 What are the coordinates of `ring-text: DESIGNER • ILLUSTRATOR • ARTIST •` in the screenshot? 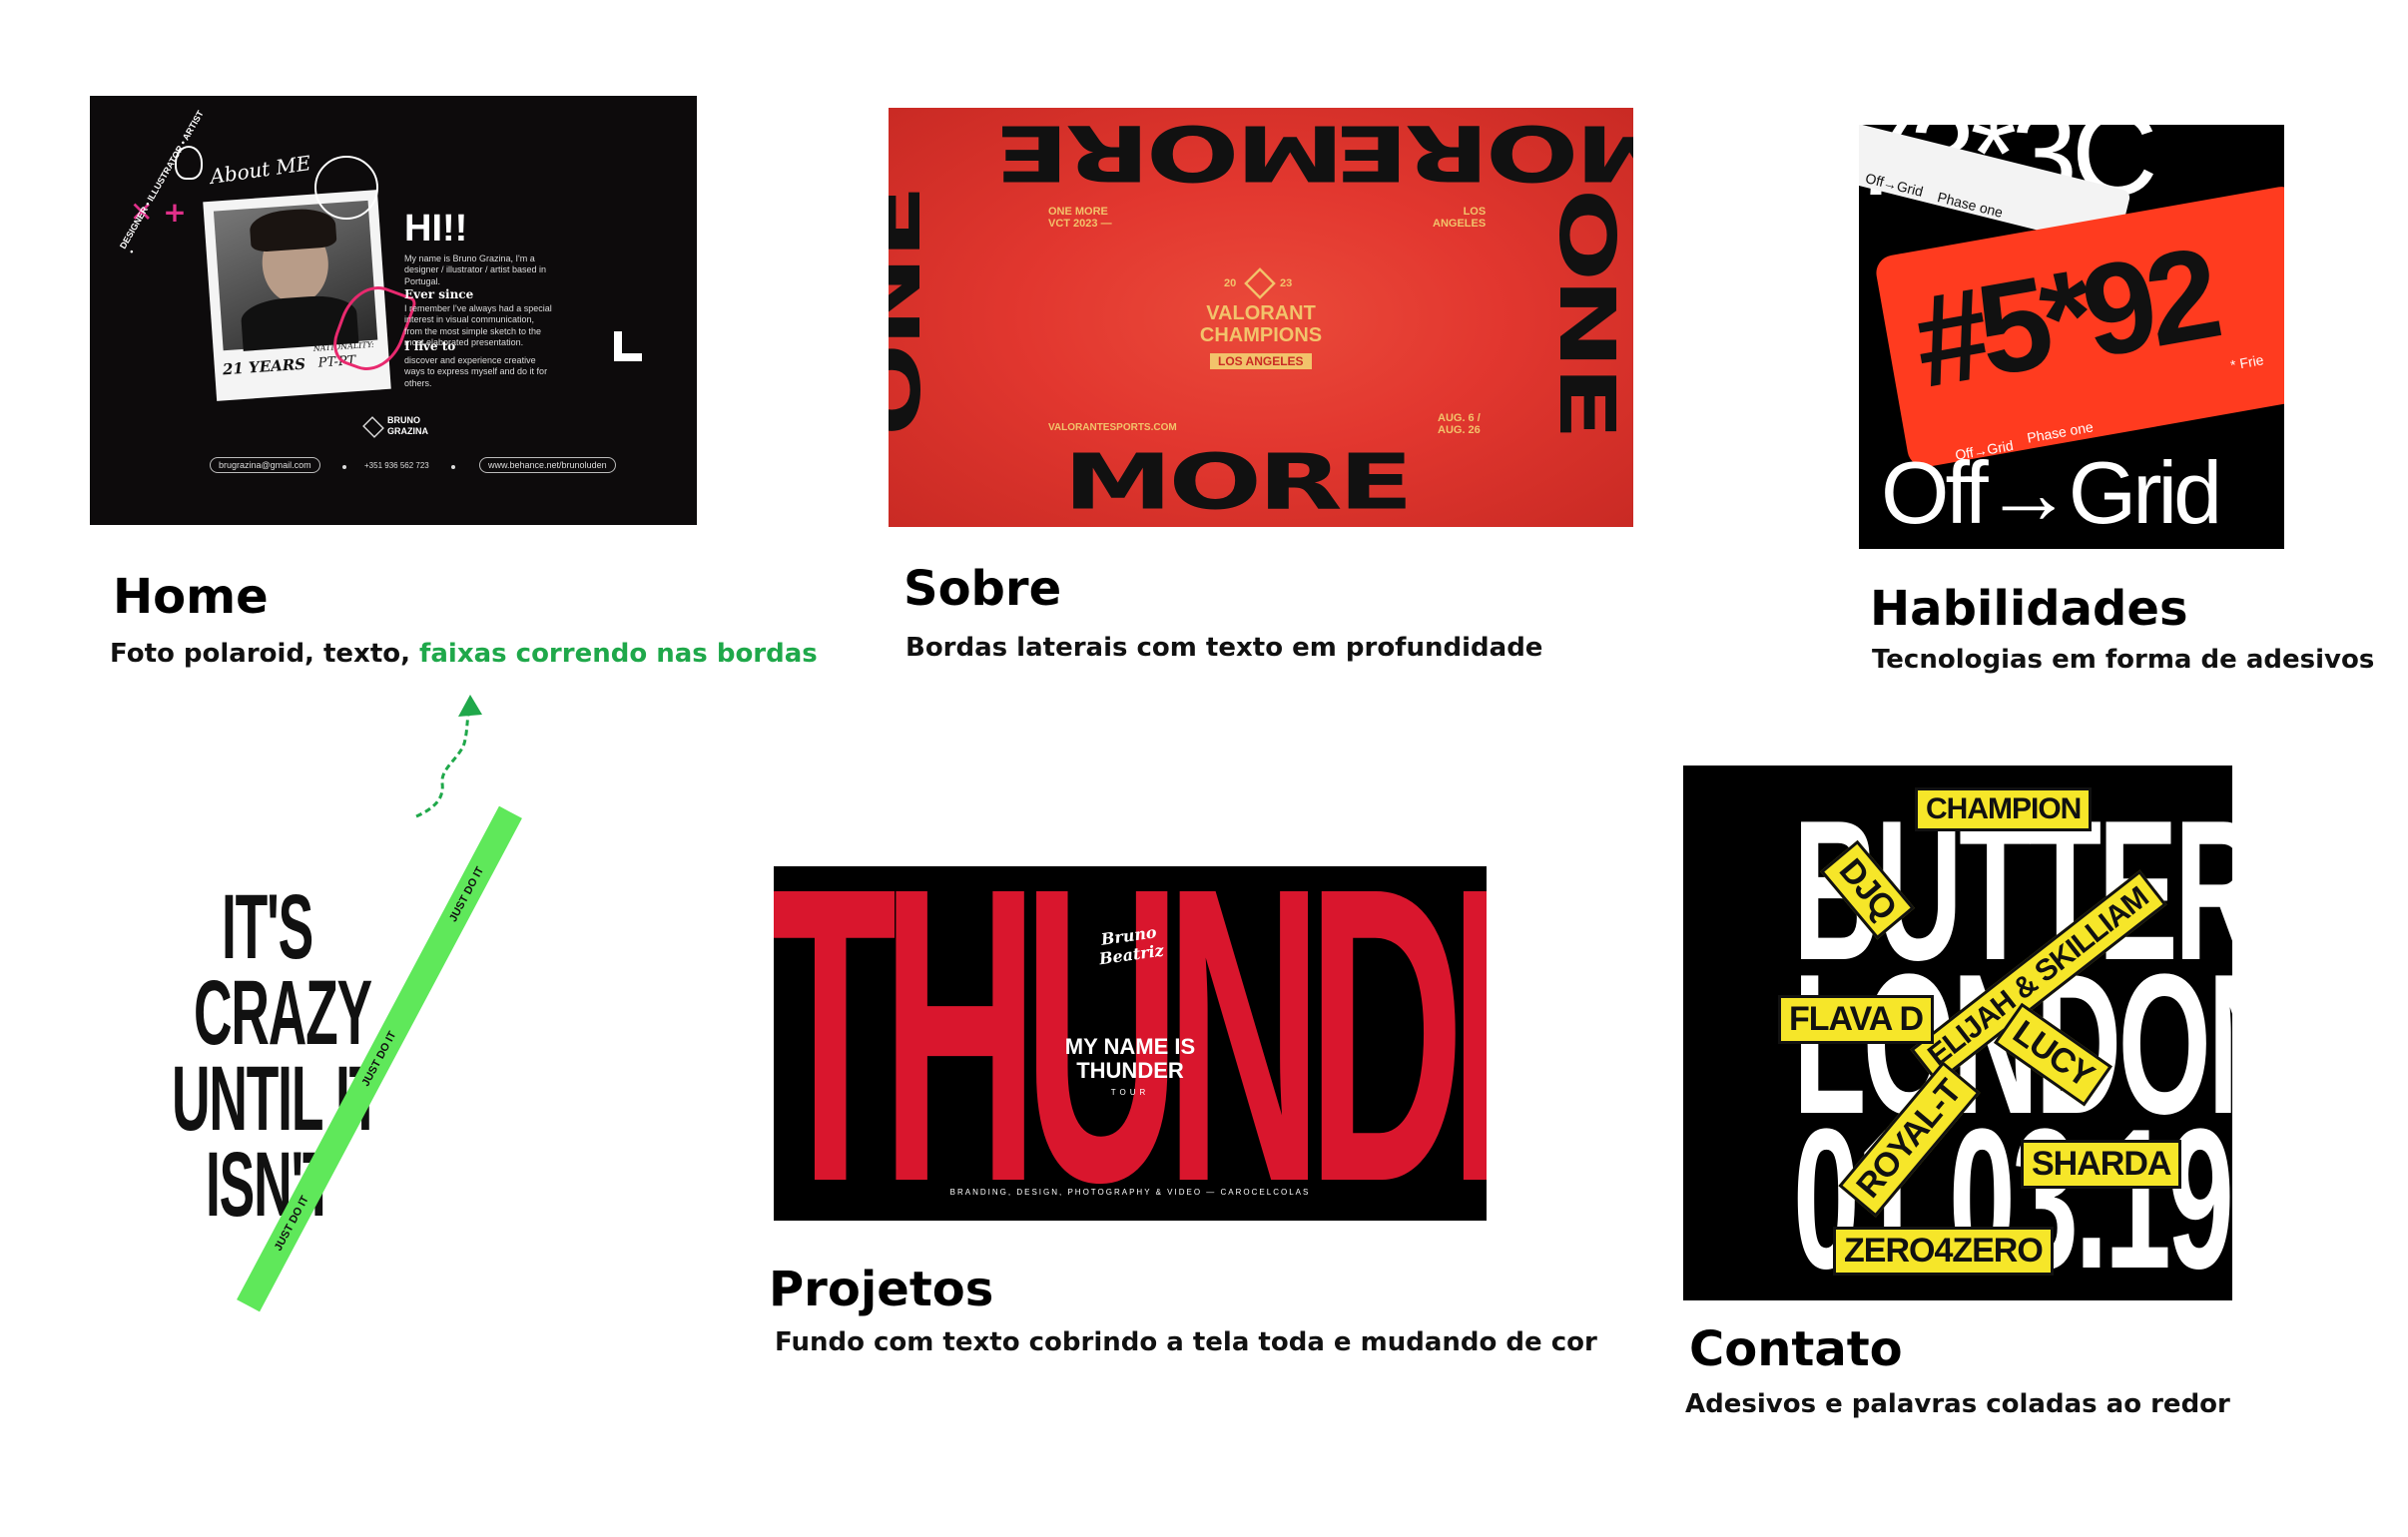 It's located at (162, 182).